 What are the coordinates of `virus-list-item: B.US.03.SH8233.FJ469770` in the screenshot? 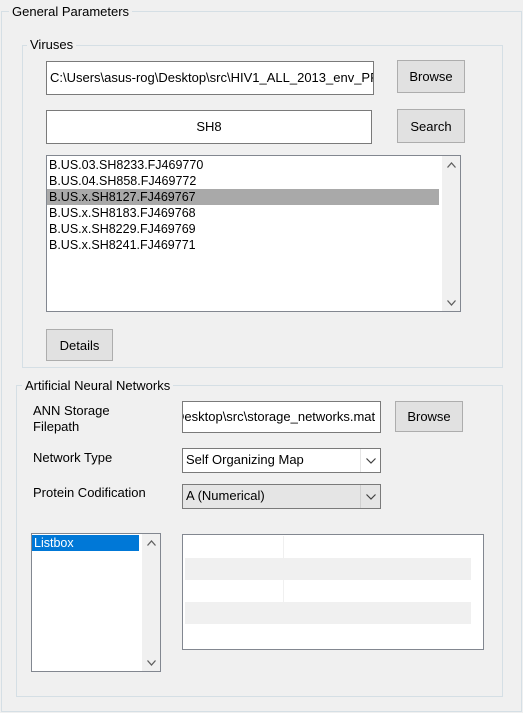 It's located at (243, 165).